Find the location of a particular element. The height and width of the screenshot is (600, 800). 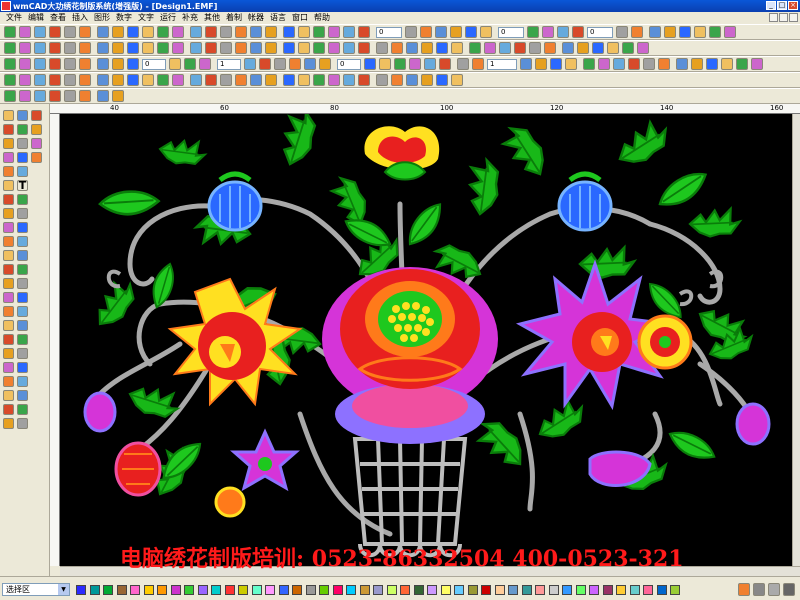

type-select: 1 is located at coordinates (502, 64).